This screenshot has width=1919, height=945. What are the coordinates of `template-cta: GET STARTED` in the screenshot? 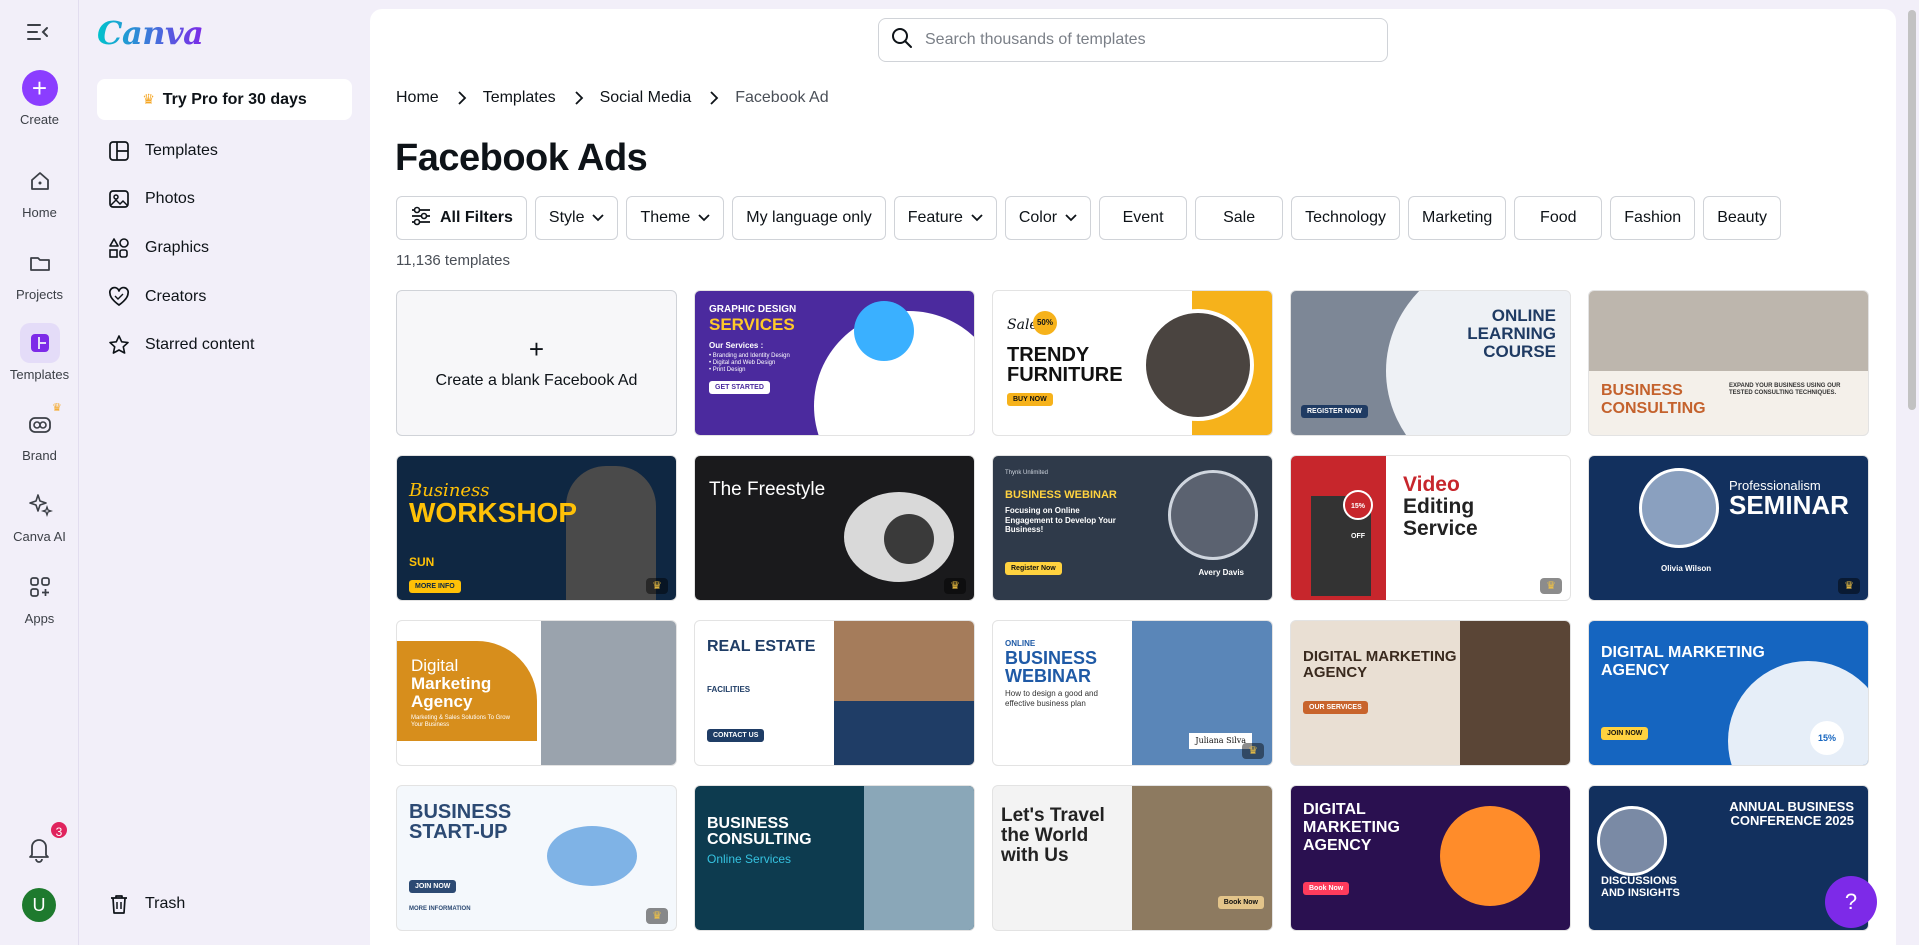 It's located at (739, 387).